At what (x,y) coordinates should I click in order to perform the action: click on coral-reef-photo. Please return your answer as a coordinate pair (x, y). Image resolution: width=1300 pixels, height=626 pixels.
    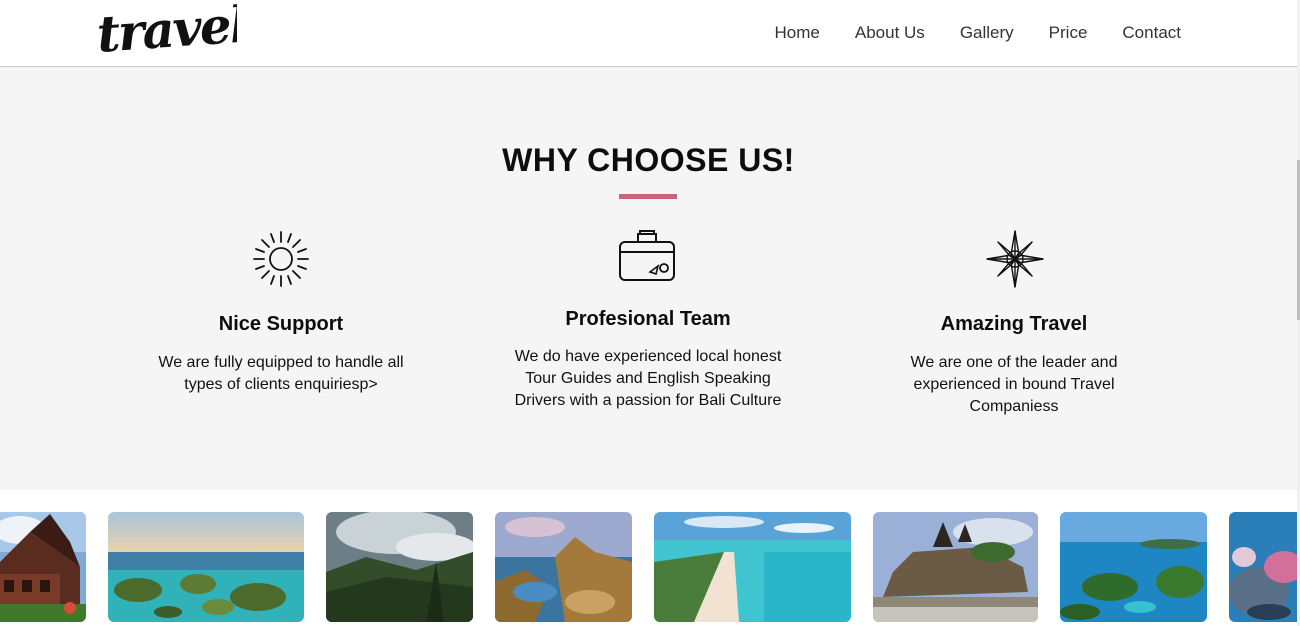
    Looking at the image, I should click on (1264, 567).